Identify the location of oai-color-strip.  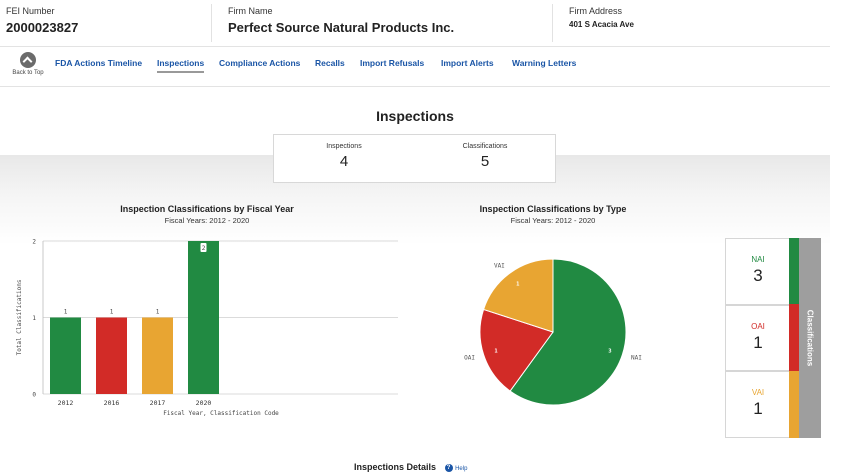
(794, 337).